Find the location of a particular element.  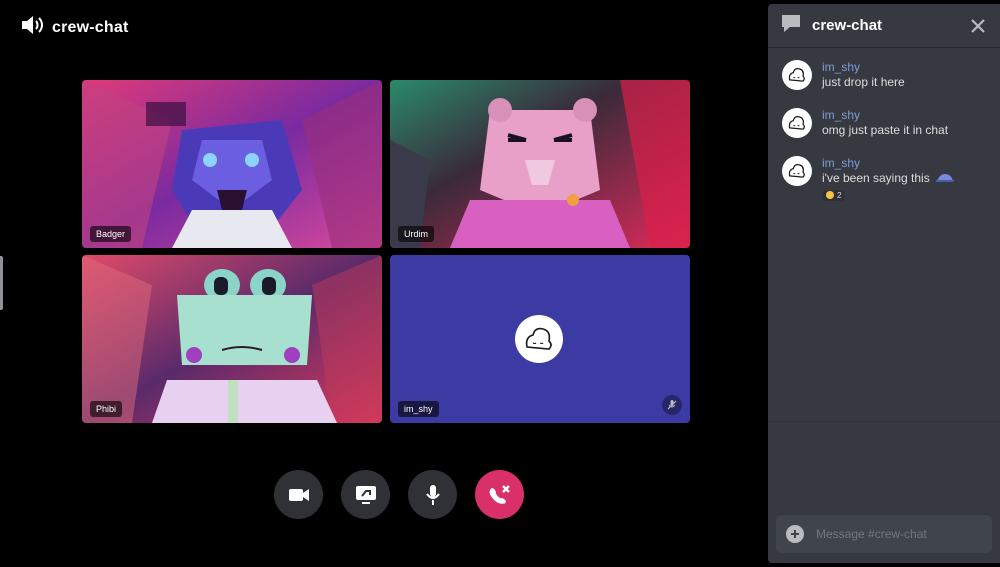

chat-message: im_shy i've been saying this 2 is located at coordinates (868, 180).